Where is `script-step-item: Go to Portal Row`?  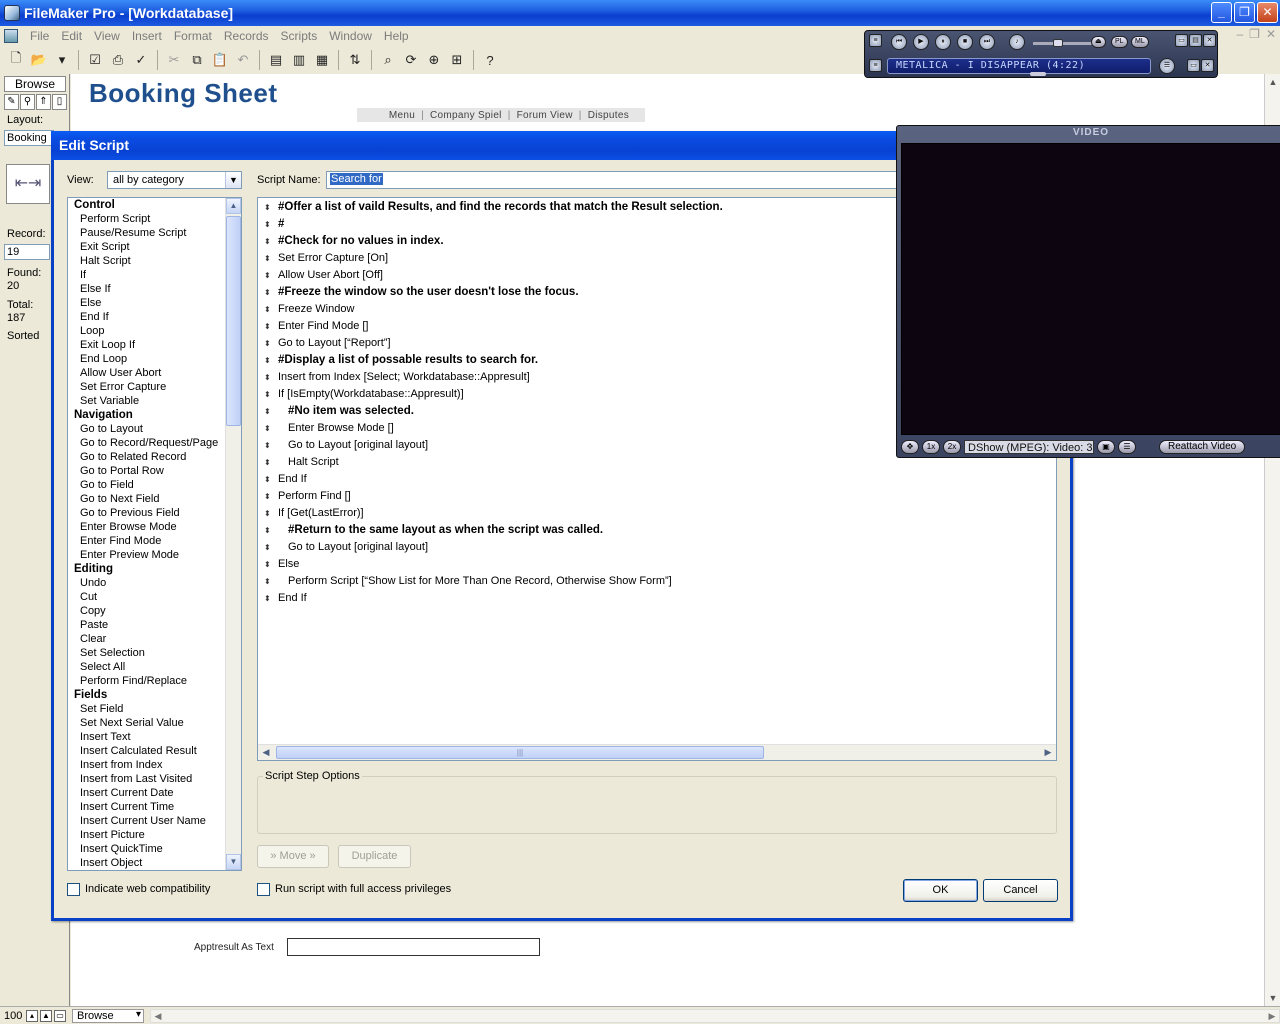
script-step-item: Go to Portal Row is located at coordinates (146, 471).